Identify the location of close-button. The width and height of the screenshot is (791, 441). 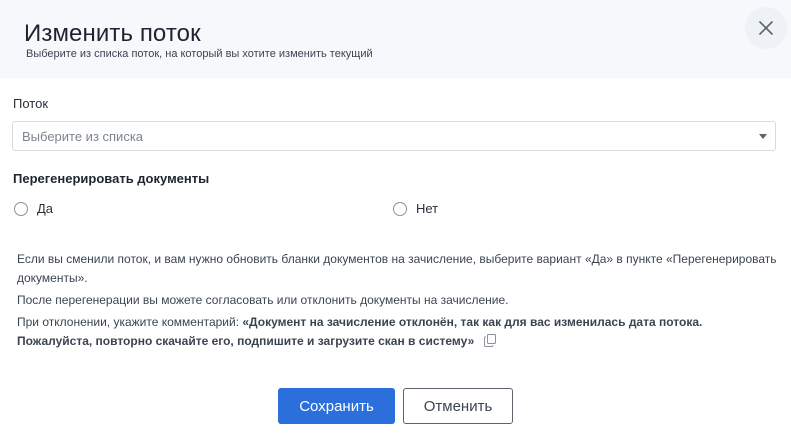
(766, 28).